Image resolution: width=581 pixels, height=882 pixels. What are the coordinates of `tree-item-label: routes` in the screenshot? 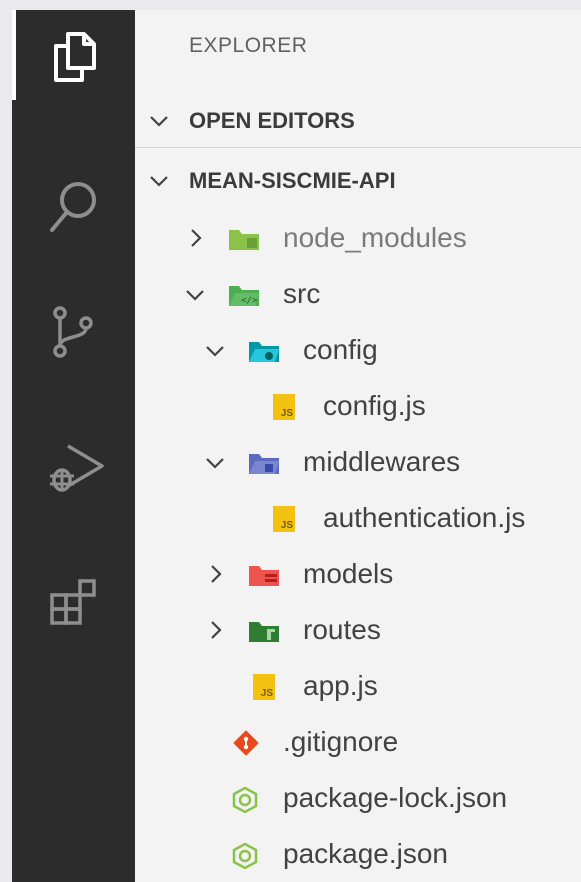 It's located at (342, 629).